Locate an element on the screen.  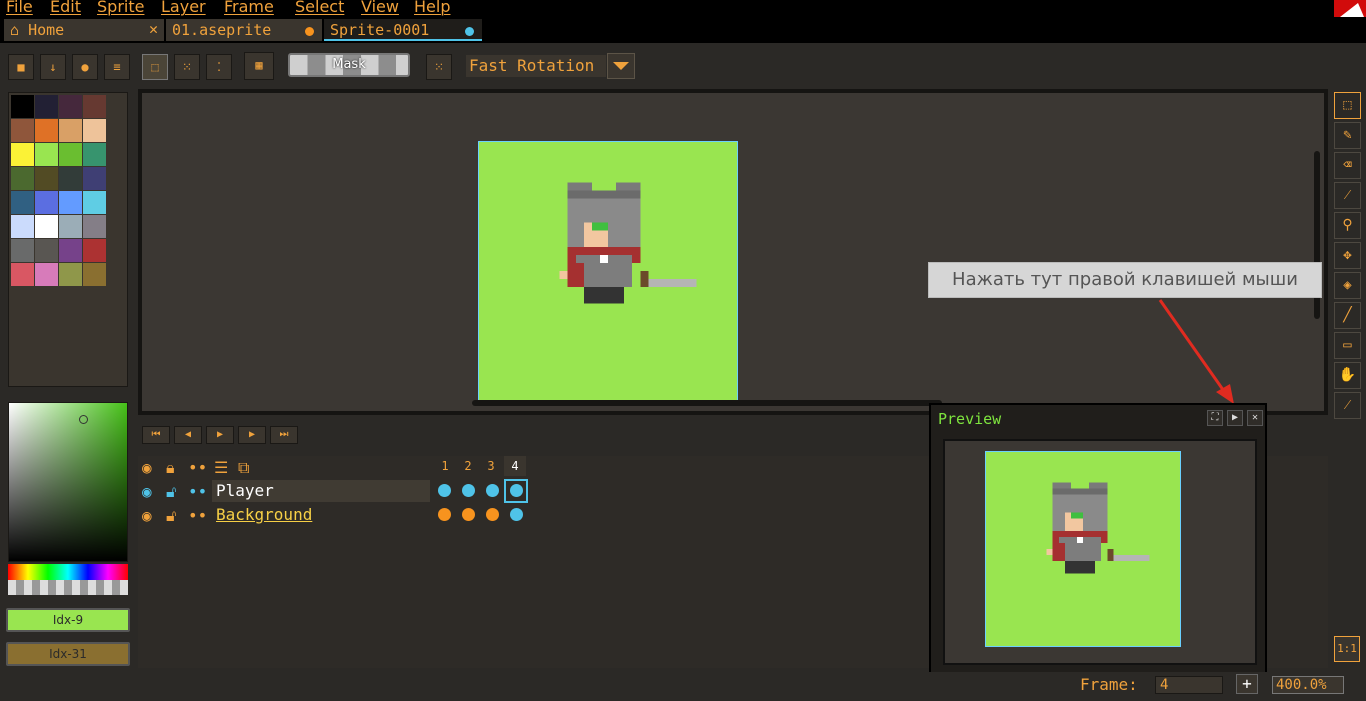
chevron-down-icon is located at coordinates (621, 66).